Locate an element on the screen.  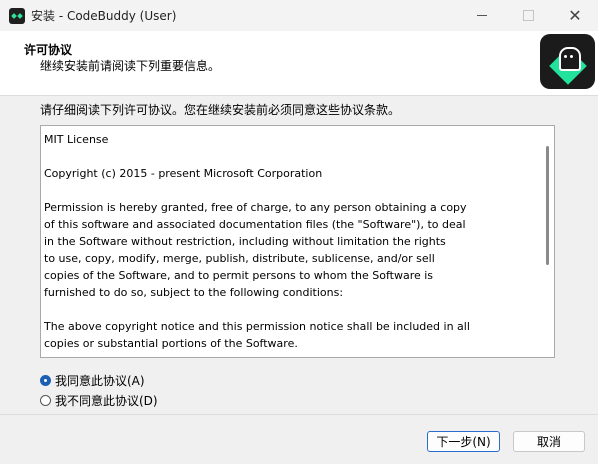
cancel-button: 取消 is located at coordinates (549, 441).